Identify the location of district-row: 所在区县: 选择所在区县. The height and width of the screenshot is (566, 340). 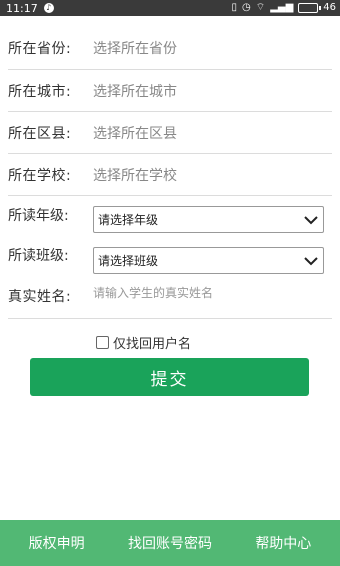
(170, 133).